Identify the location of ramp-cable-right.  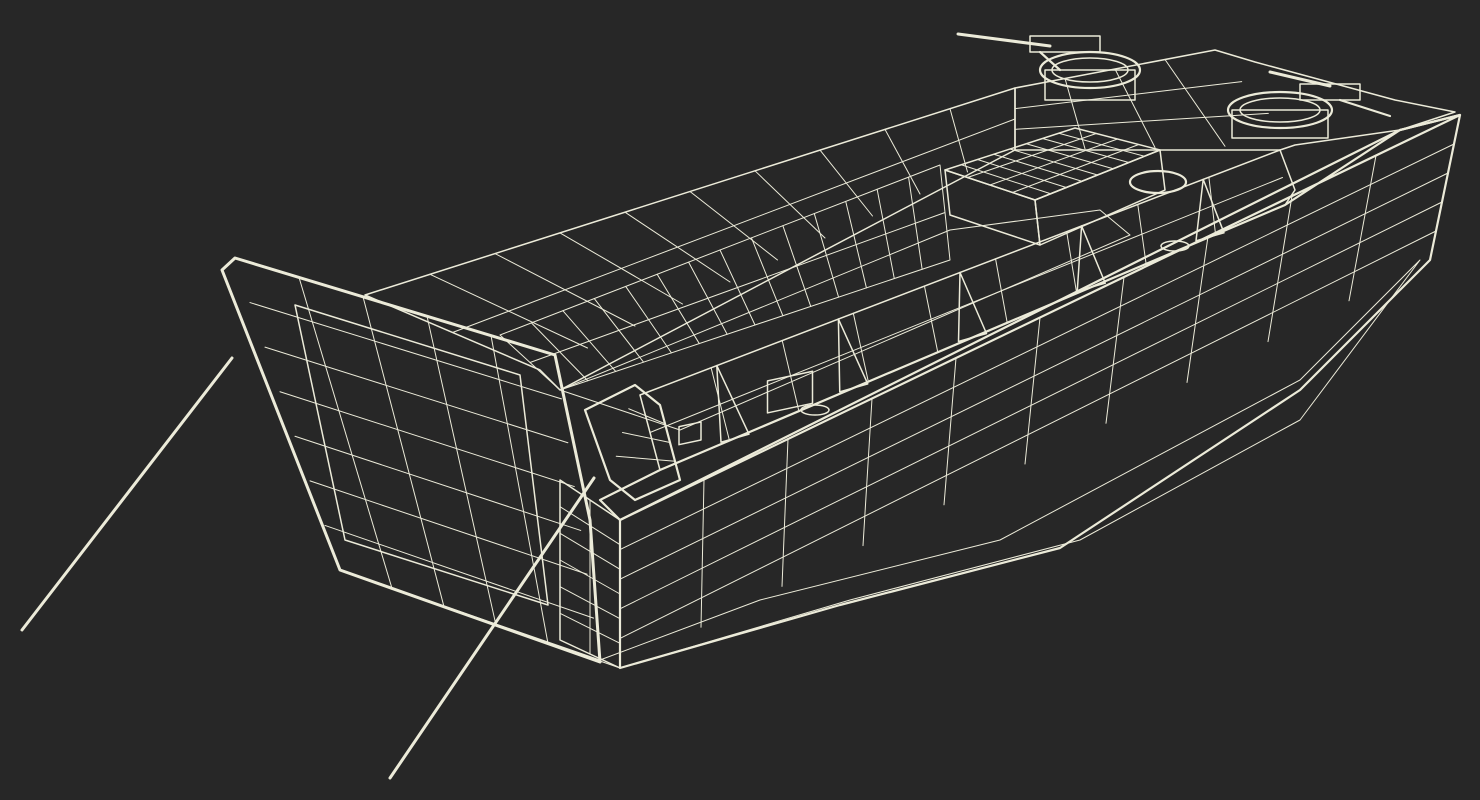
(492, 628).